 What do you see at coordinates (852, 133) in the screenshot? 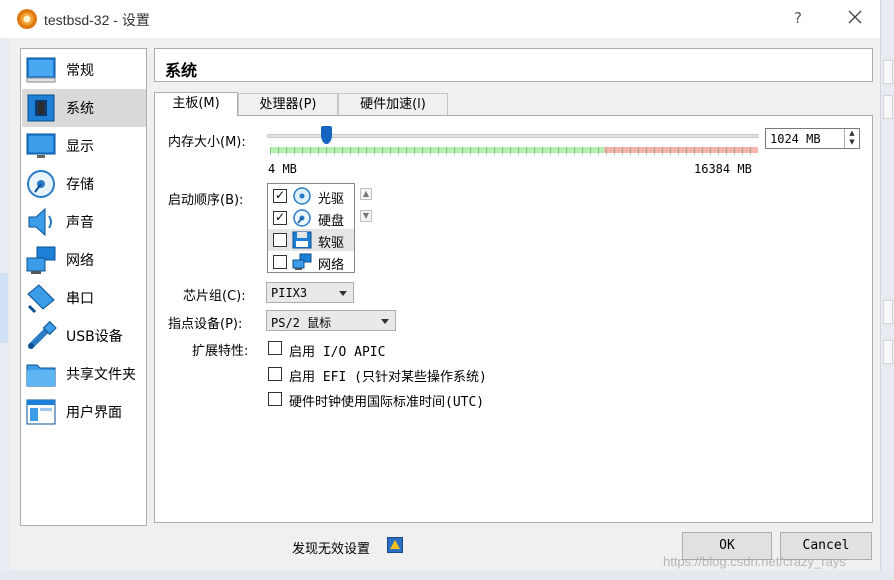
I see `spin-up-icon: ▲` at bounding box center [852, 133].